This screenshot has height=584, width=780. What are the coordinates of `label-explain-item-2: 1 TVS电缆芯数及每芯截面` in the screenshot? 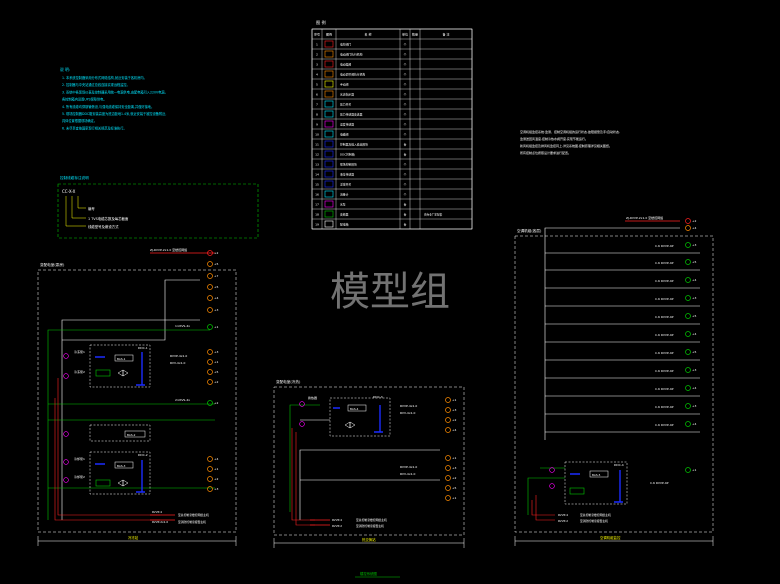 It's located at (108, 218).